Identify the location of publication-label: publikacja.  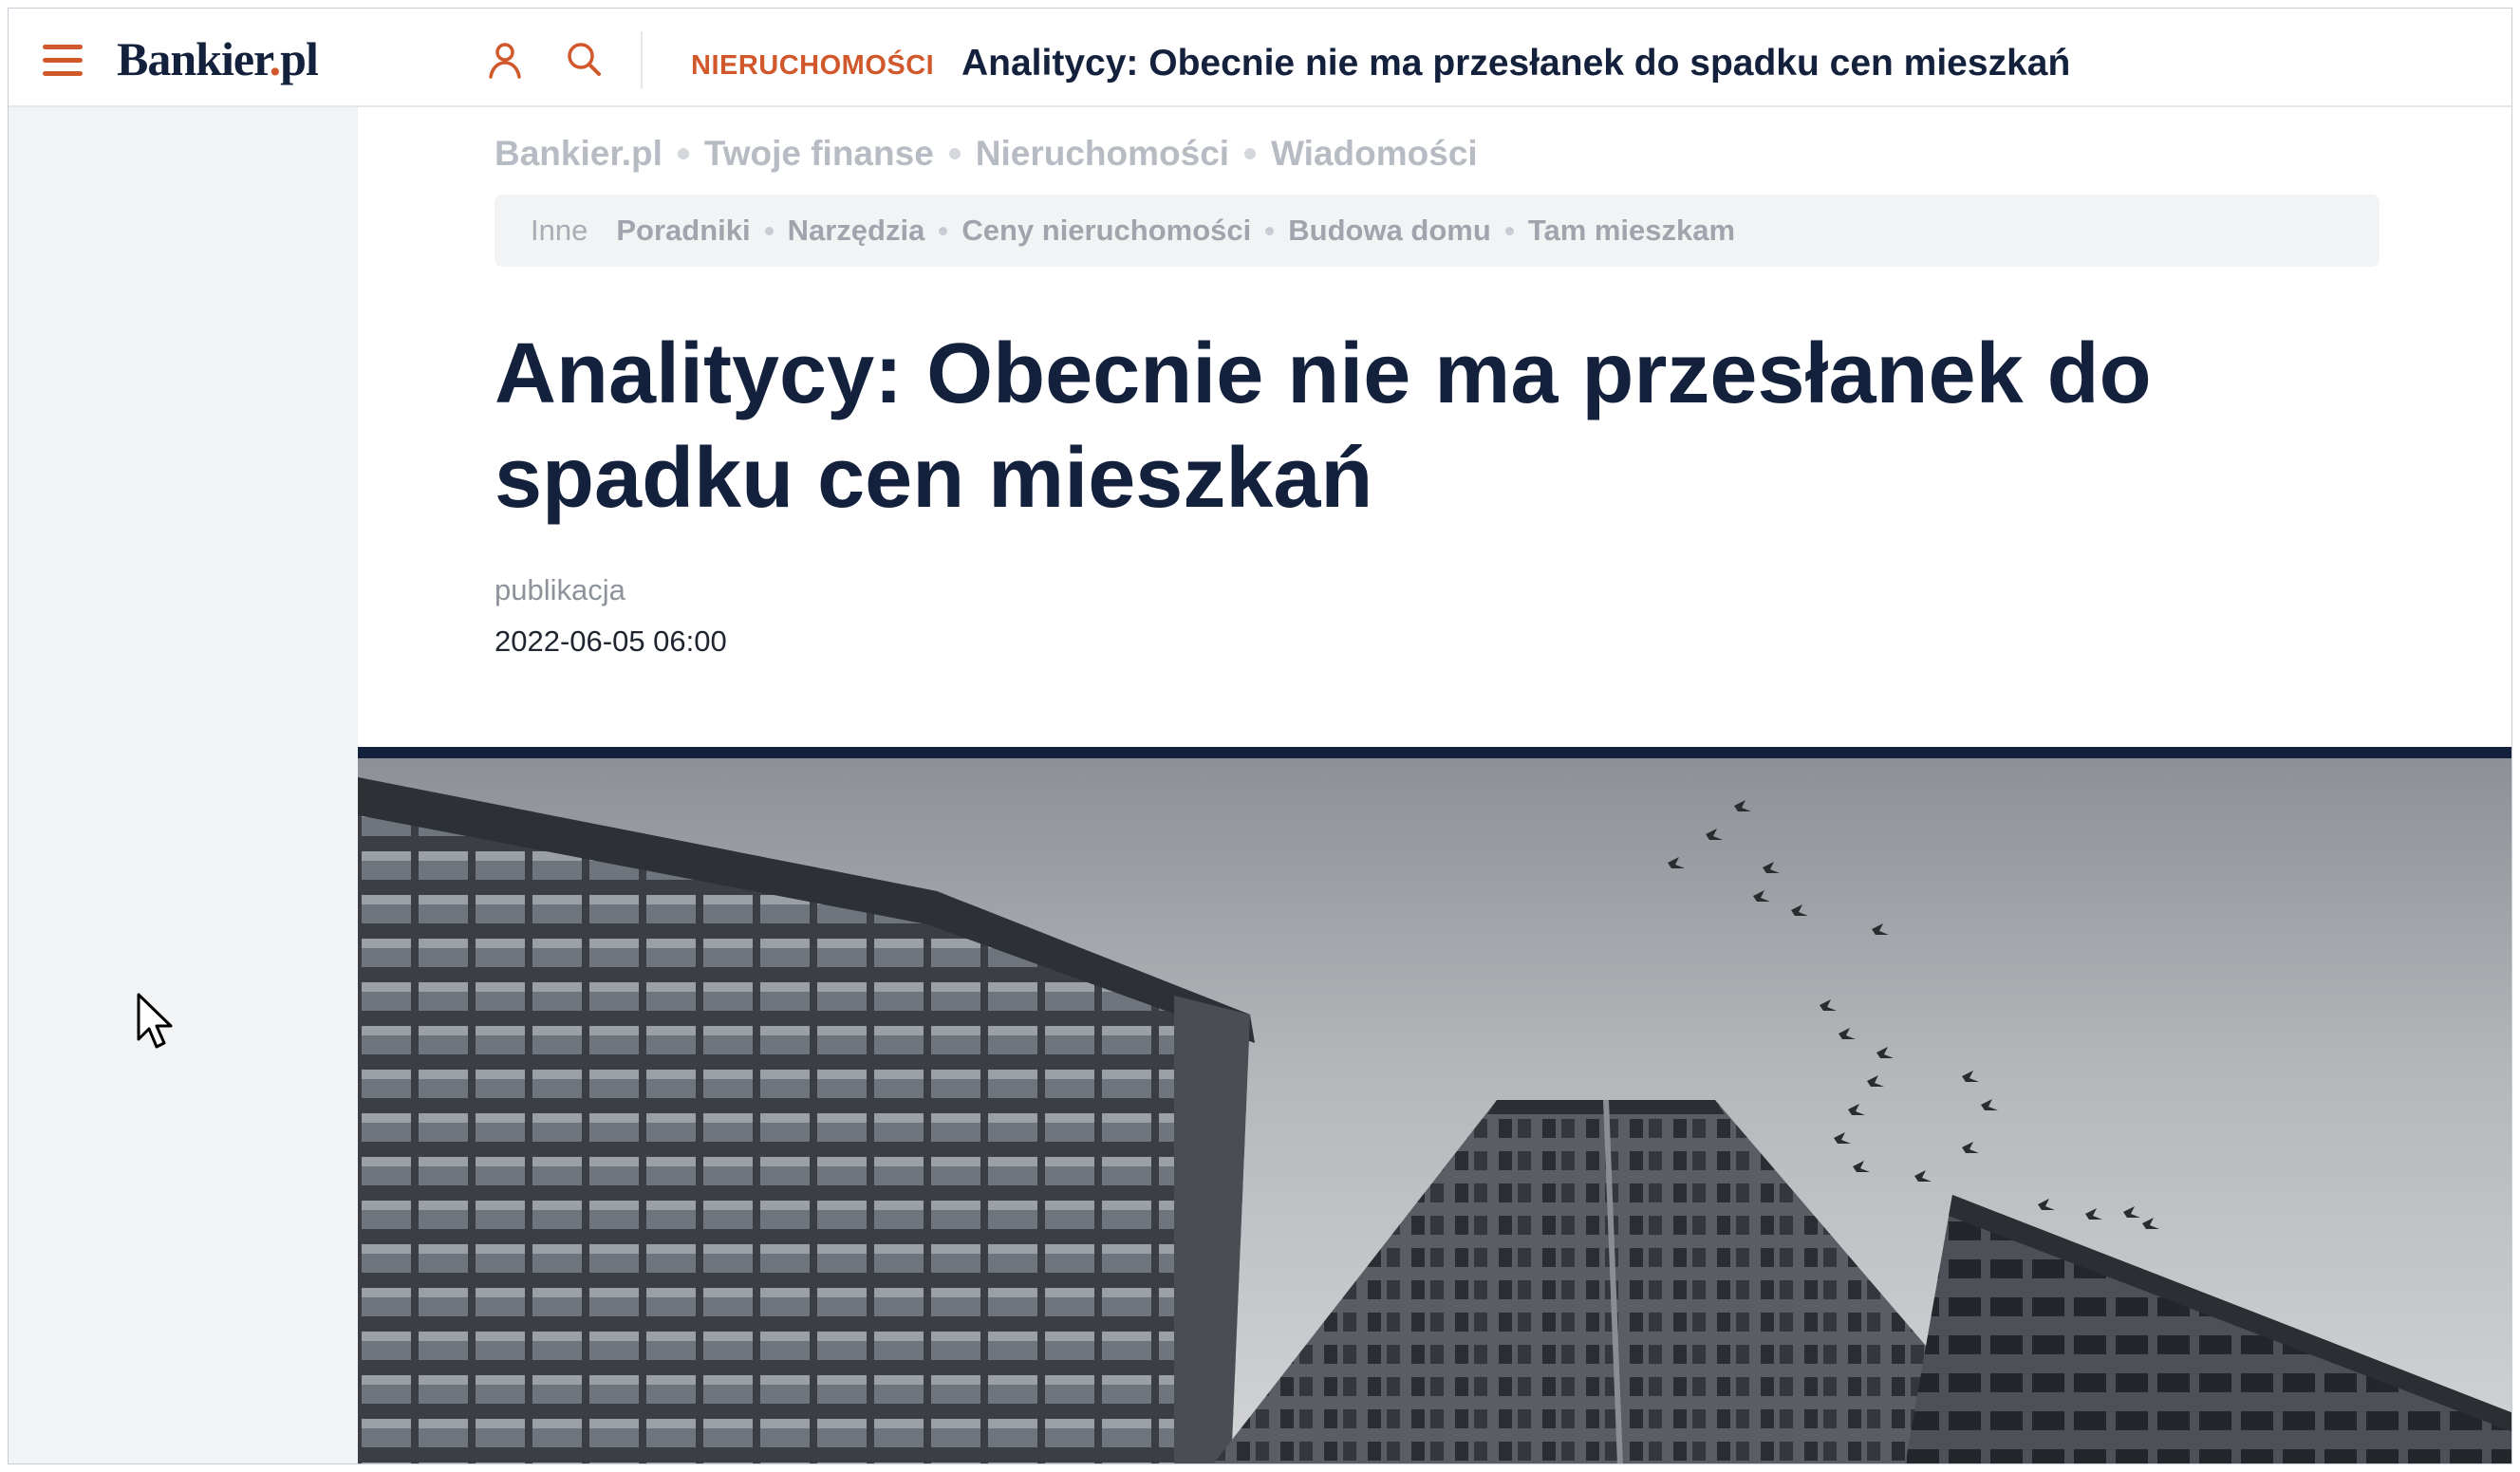
(560, 589).